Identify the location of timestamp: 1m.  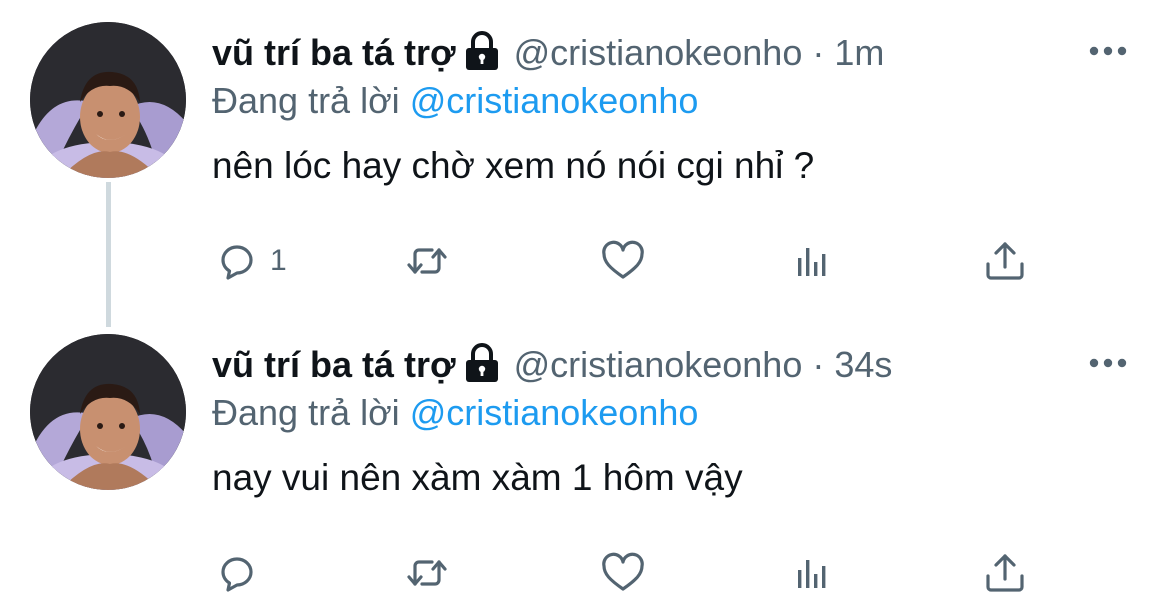
(859, 53).